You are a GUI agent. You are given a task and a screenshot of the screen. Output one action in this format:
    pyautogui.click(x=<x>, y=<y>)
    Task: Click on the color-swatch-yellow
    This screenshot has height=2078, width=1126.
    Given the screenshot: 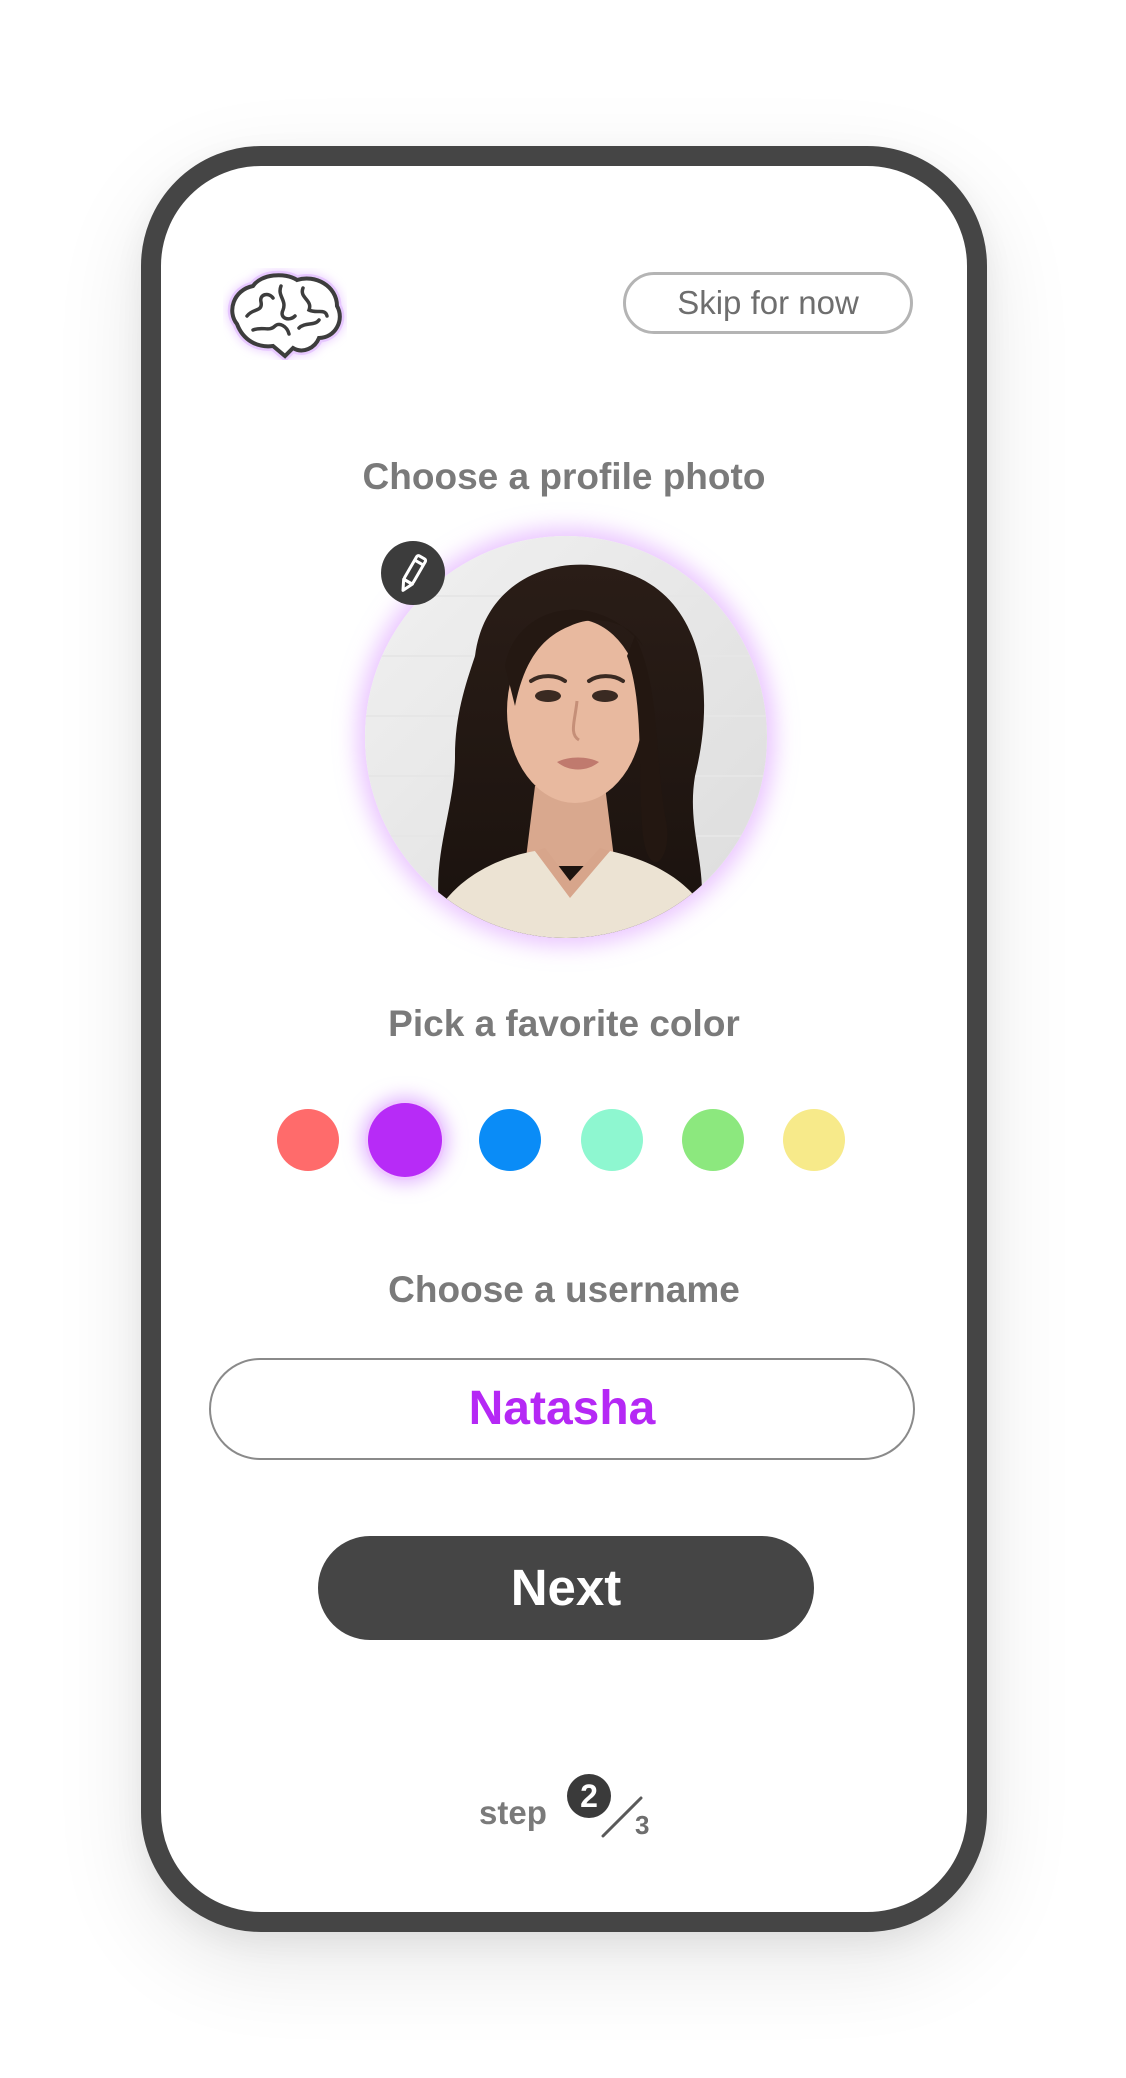 What is the action you would take?
    pyautogui.click(x=814, y=1140)
    